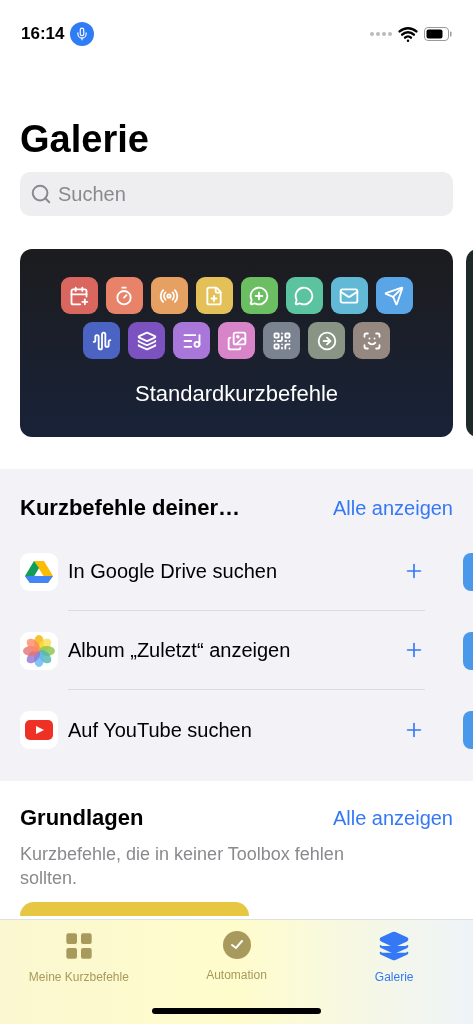  I want to click on card-title: Standardkurzbefehle, so click(236, 394).